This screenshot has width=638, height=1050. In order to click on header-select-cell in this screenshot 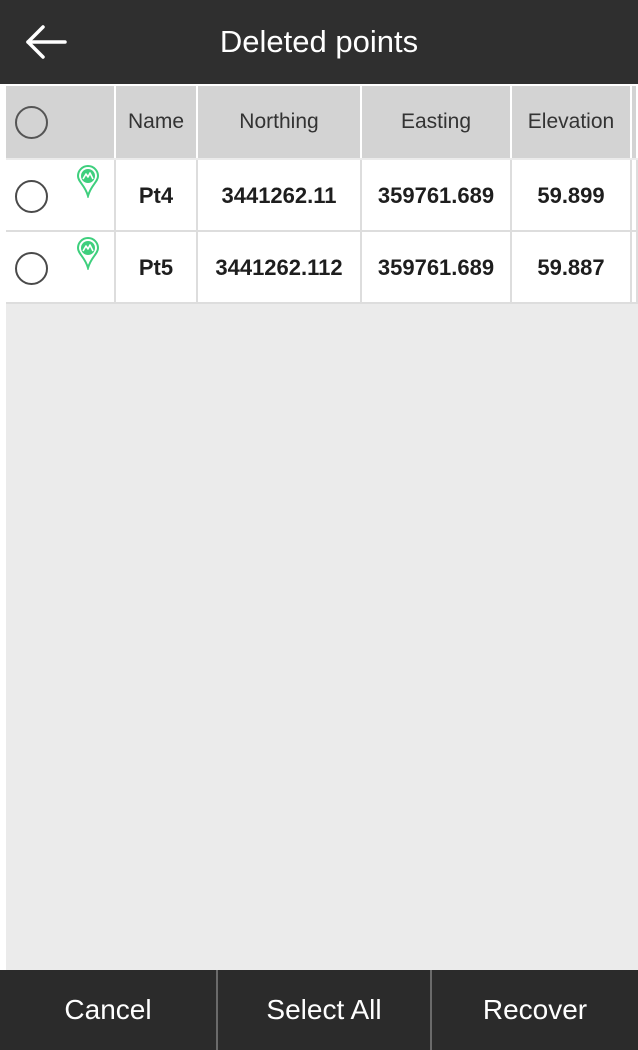, I will do `click(61, 122)`.